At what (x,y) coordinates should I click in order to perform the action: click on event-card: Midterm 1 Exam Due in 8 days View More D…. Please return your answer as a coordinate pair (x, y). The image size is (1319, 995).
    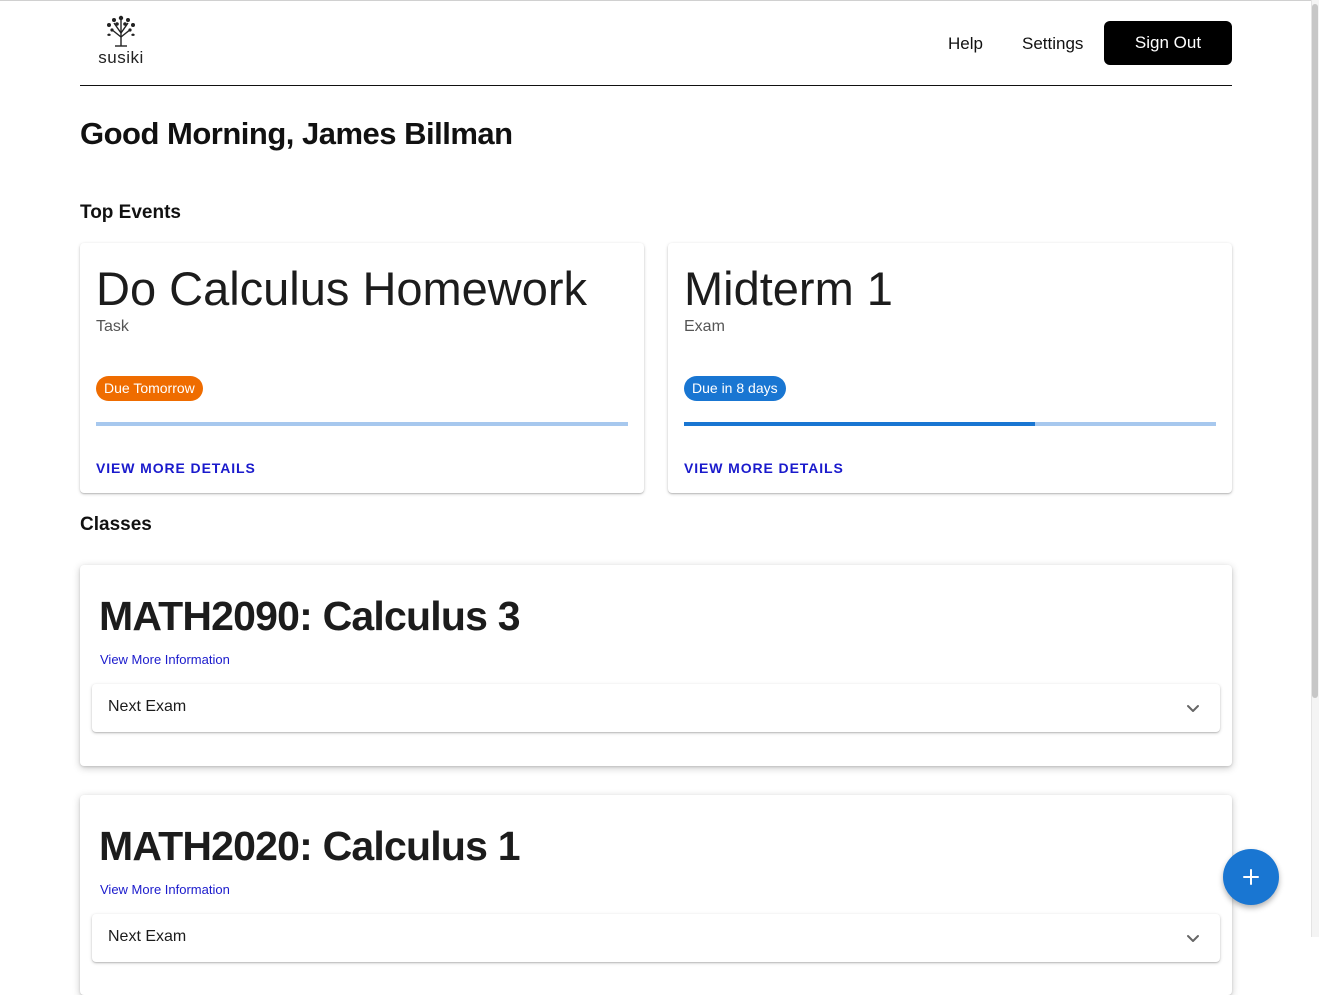
    Looking at the image, I should click on (950, 368).